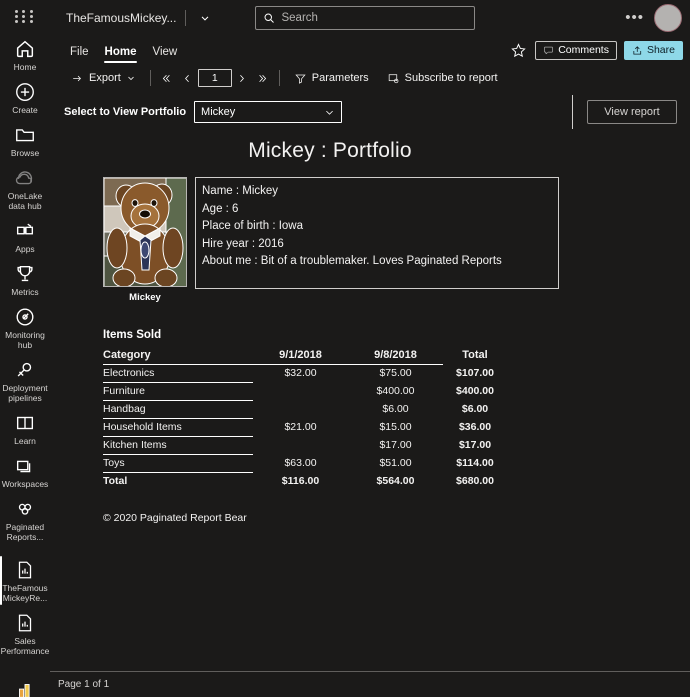  I want to click on sidebar-item-sales-performance: Sales Performance, so click(25, 633).